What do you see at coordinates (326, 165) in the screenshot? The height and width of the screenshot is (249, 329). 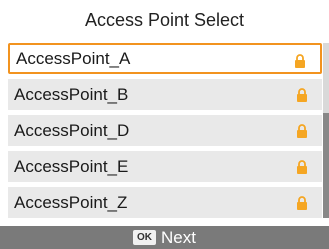 I see `scrollbar-thumb` at bounding box center [326, 165].